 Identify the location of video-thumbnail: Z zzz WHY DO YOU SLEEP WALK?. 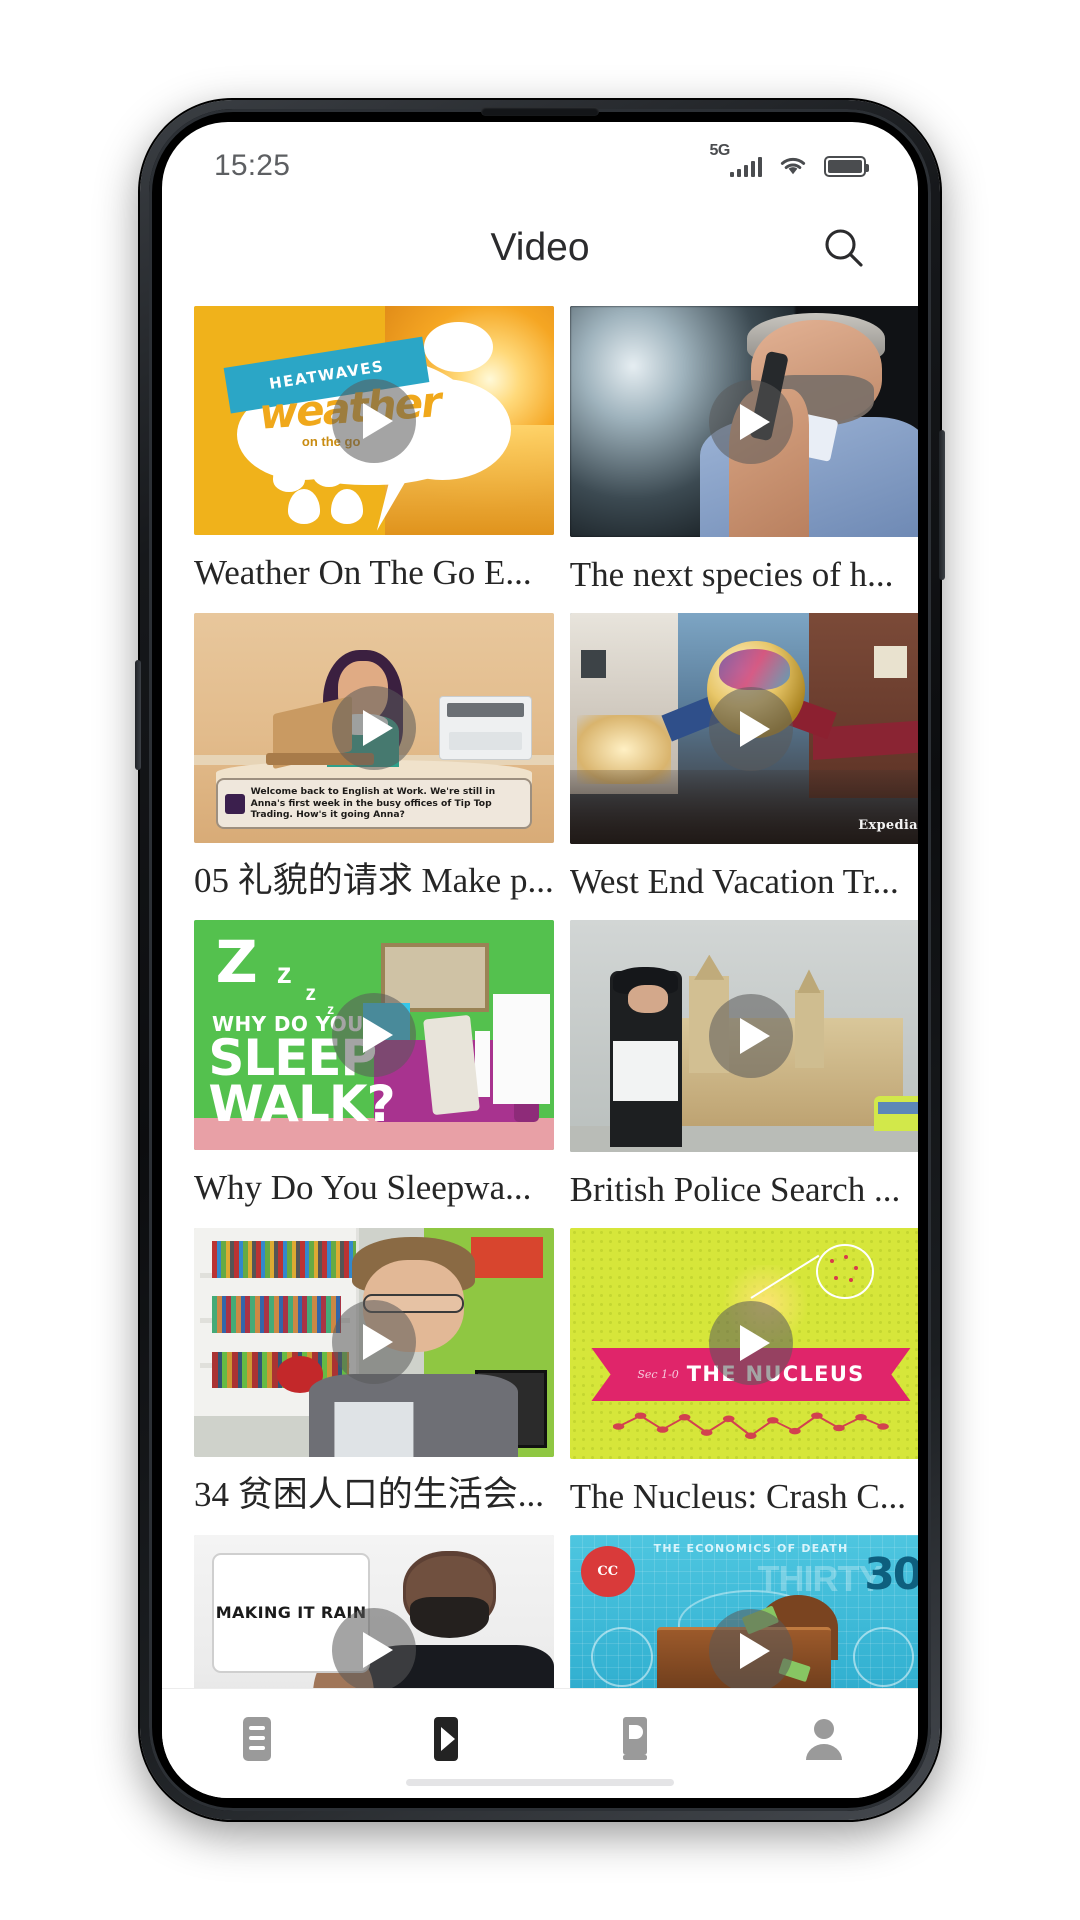
(374, 1035).